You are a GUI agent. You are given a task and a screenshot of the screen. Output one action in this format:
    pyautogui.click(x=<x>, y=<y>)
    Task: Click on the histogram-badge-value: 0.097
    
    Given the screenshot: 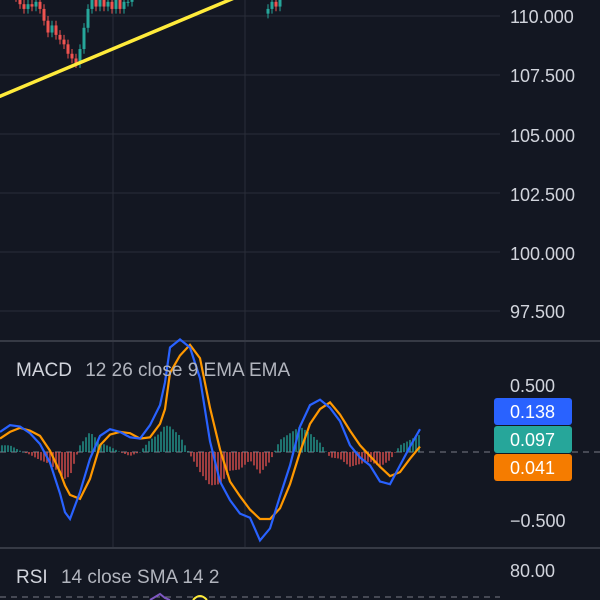 What is the action you would take?
    pyautogui.click(x=532, y=440)
    